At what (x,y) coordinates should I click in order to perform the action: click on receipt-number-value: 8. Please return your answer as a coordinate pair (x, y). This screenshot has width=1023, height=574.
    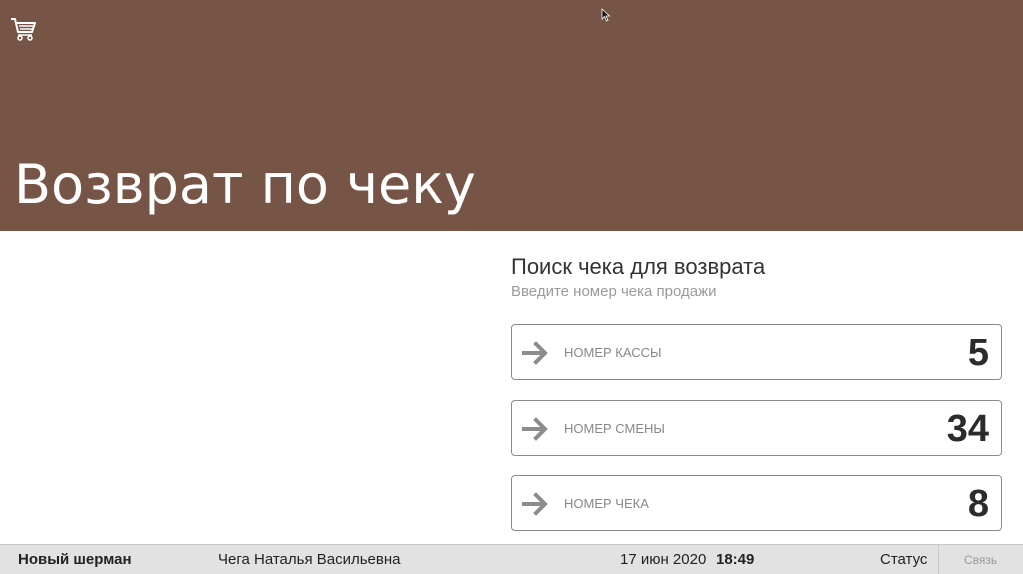
    Looking at the image, I should click on (978, 504).